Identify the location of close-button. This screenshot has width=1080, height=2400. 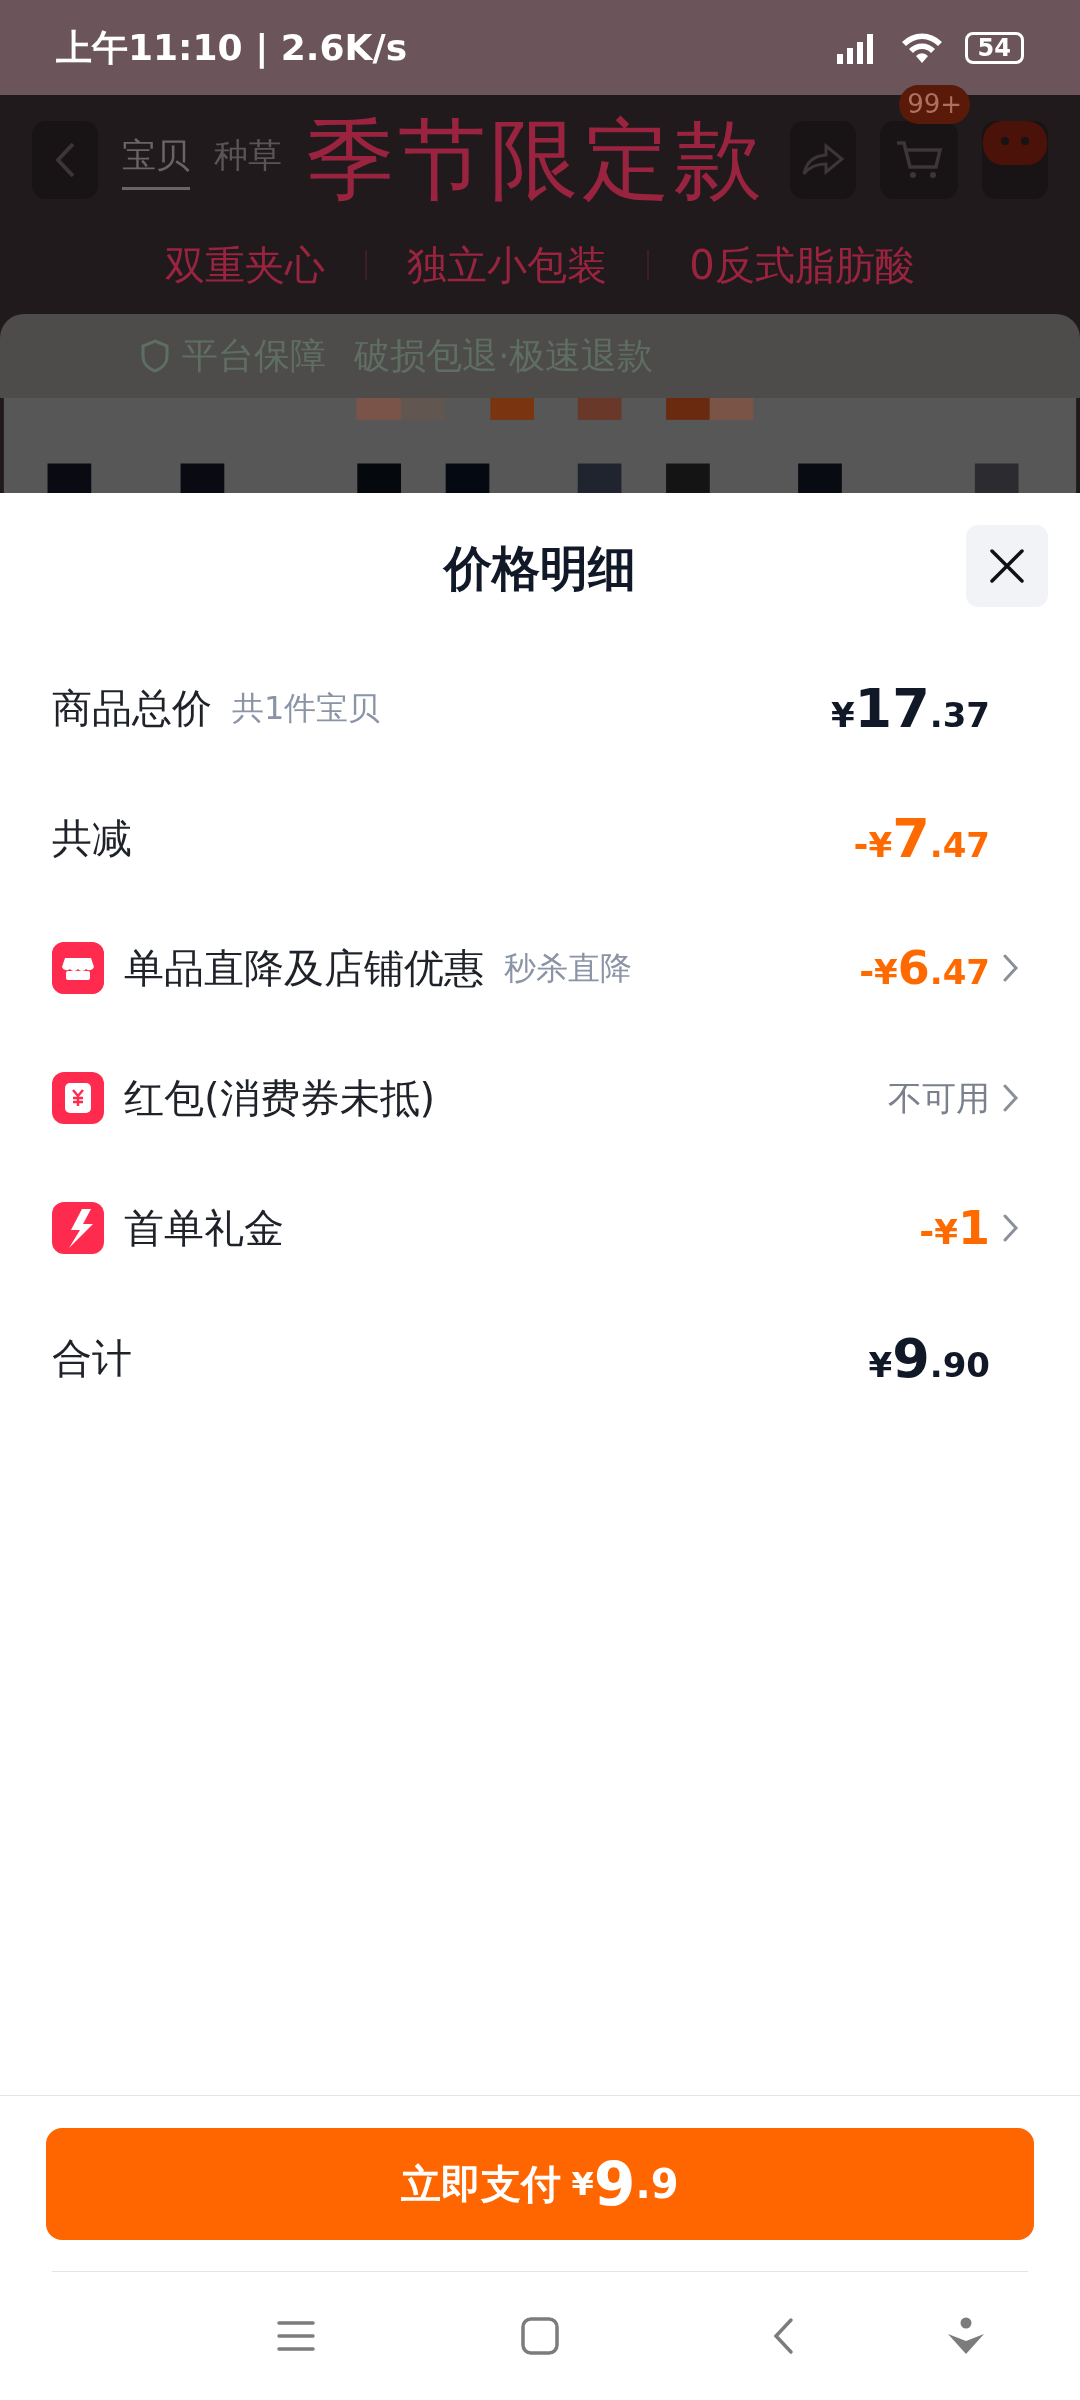
(1007, 566).